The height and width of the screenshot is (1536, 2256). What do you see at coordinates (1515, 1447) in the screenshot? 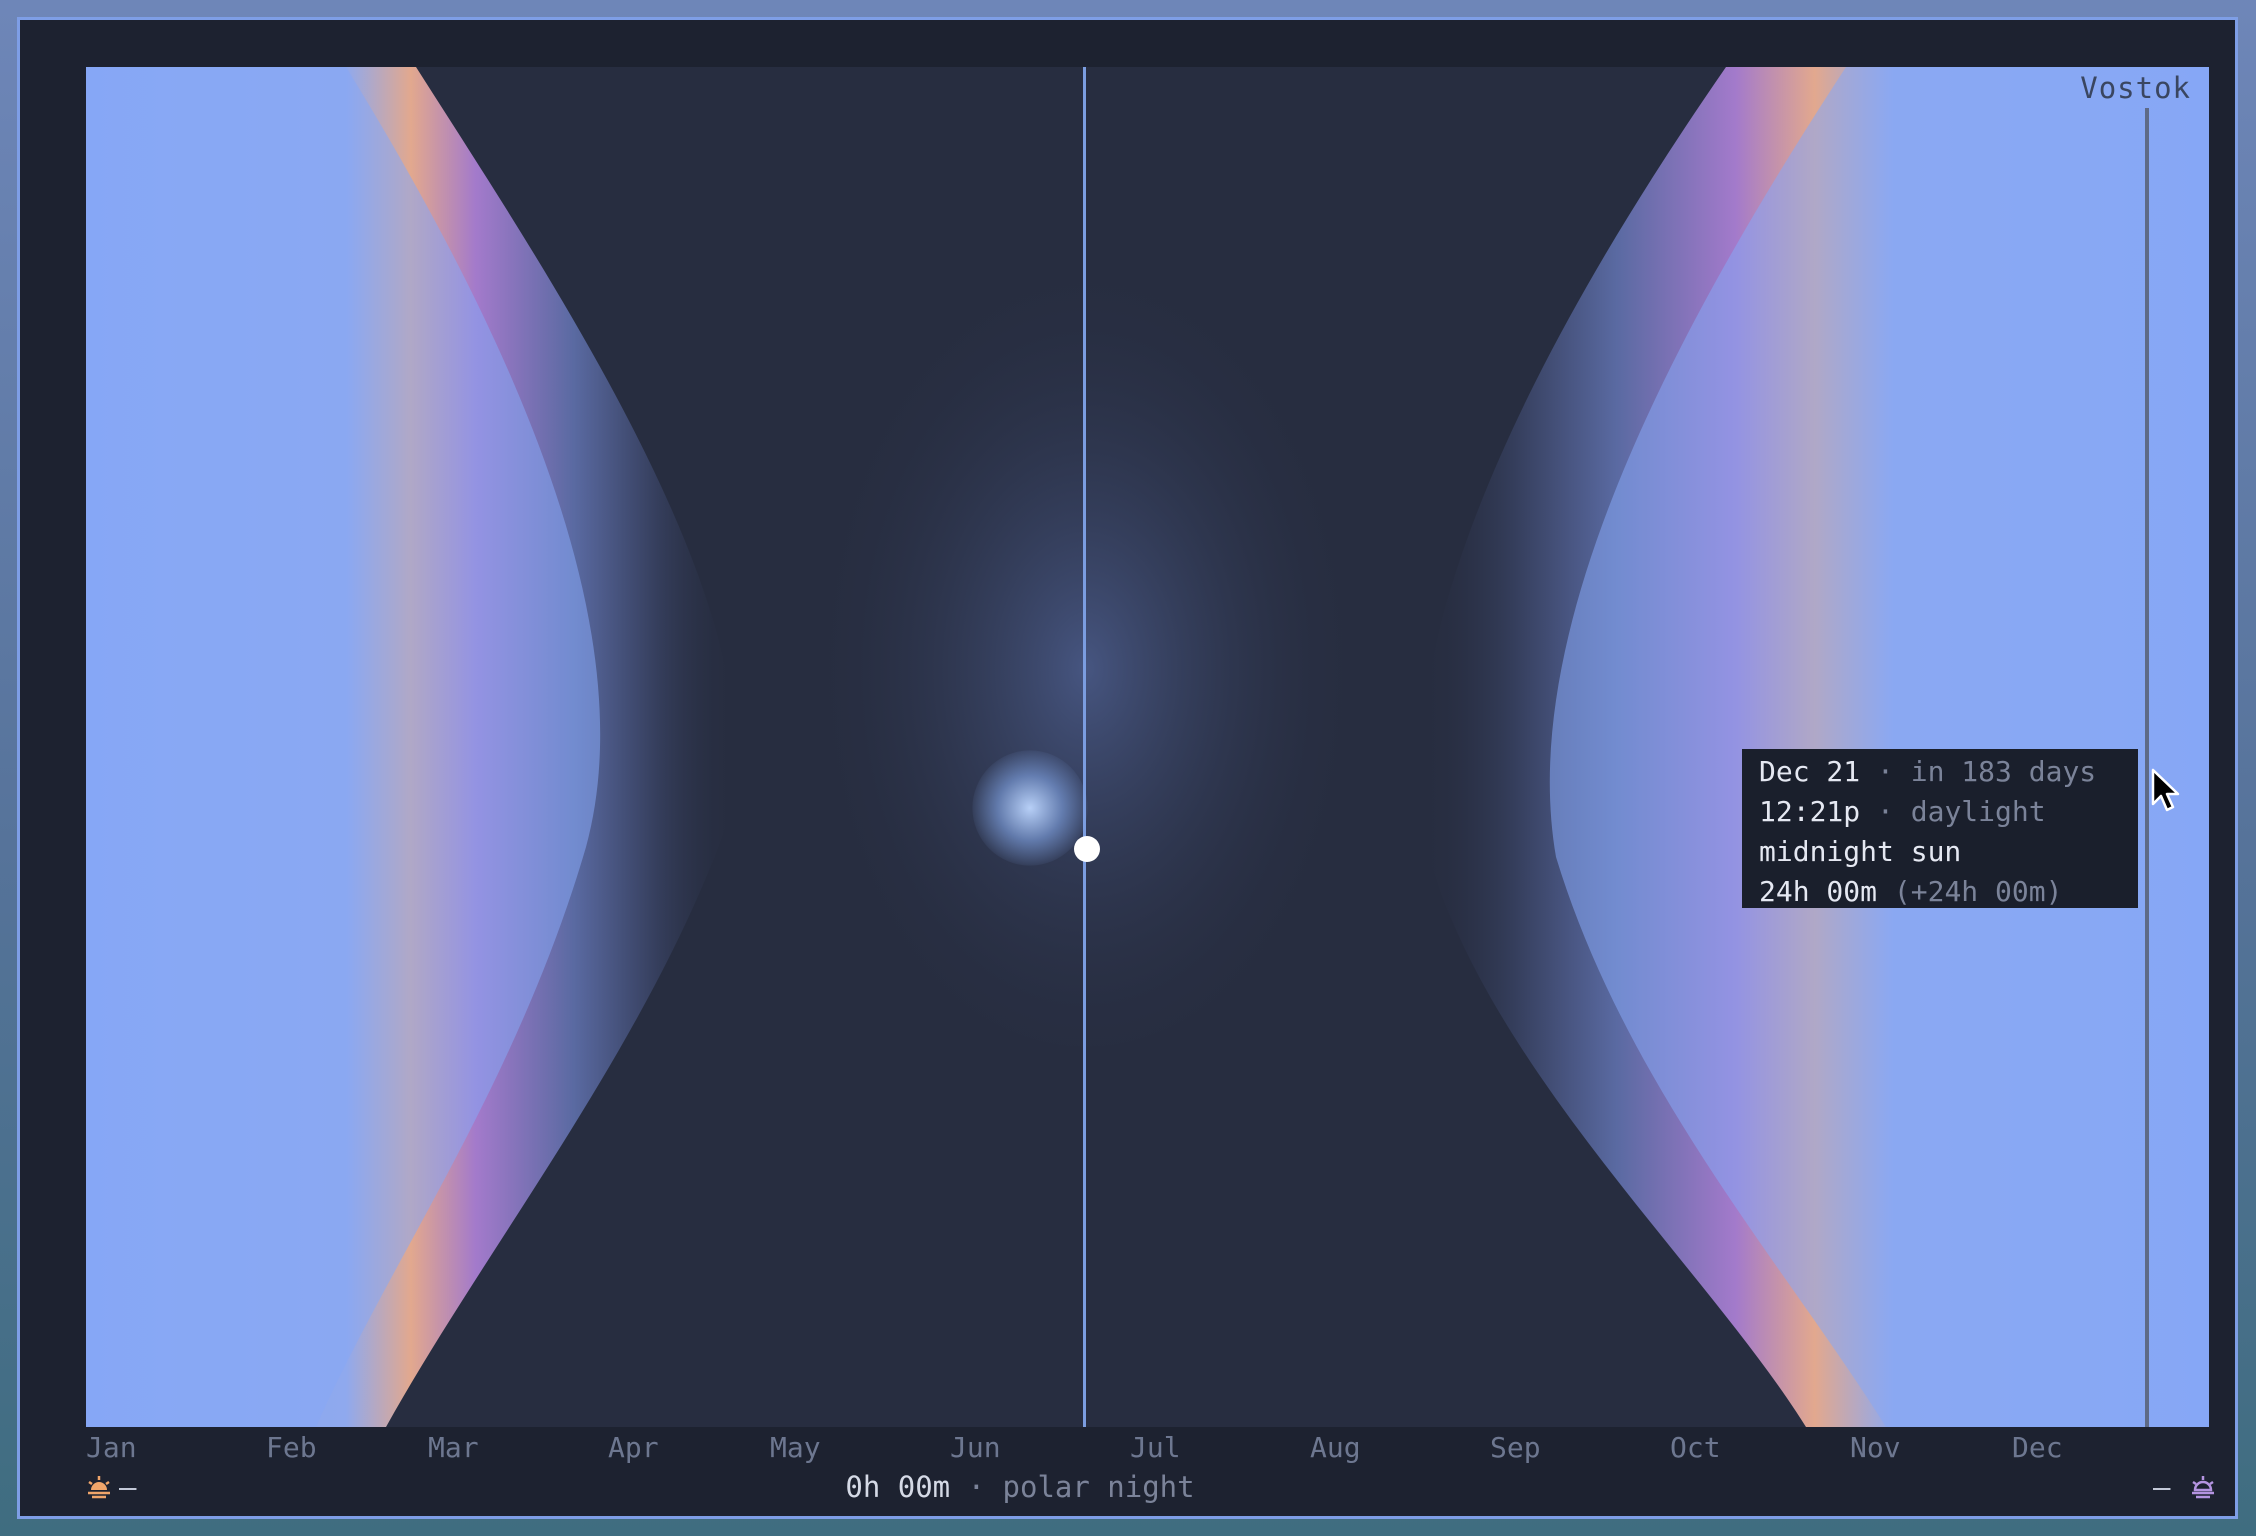
I see `month-label: Sep` at bounding box center [1515, 1447].